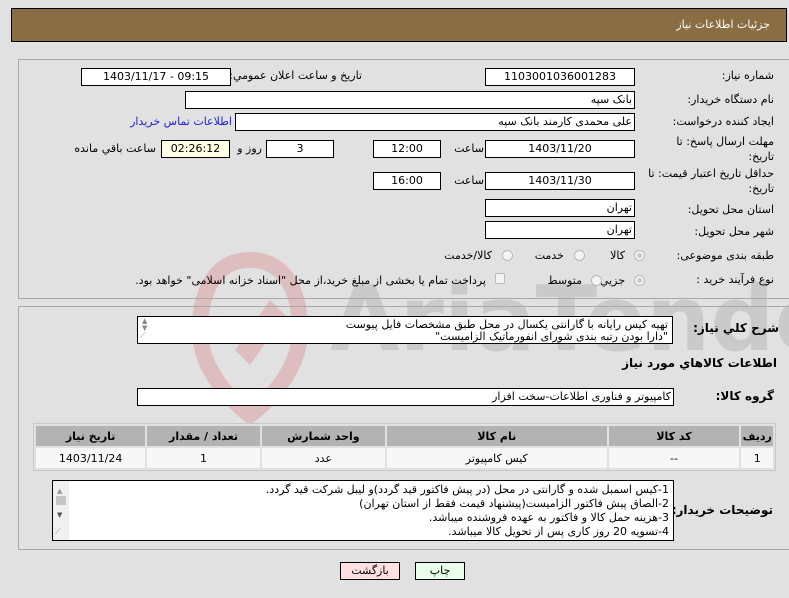 The image size is (789, 598). What do you see at coordinates (564, 280) in the screenshot?
I see `process-option-medium: متوسط` at bounding box center [564, 280].